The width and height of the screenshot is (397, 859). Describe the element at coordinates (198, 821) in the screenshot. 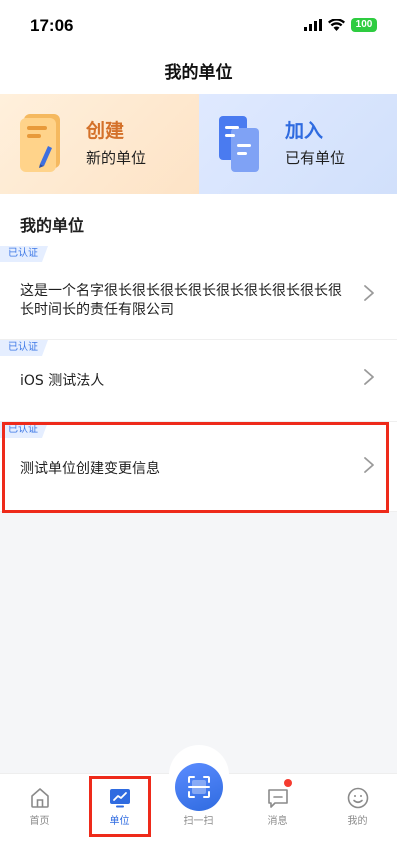

I see `tab-label: 扫一扫` at that location.